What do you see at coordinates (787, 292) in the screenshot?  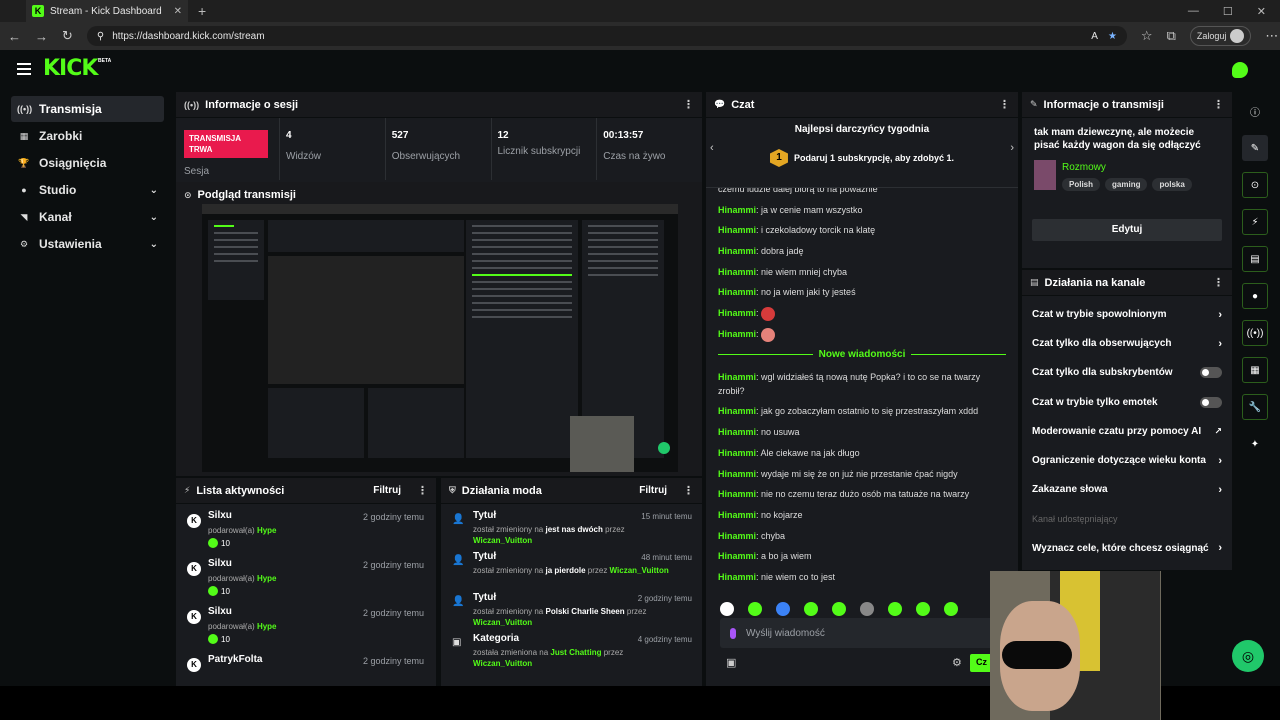 I see `chat-message: Hinammi: no ja wiem jaki ty jesteś` at bounding box center [787, 292].